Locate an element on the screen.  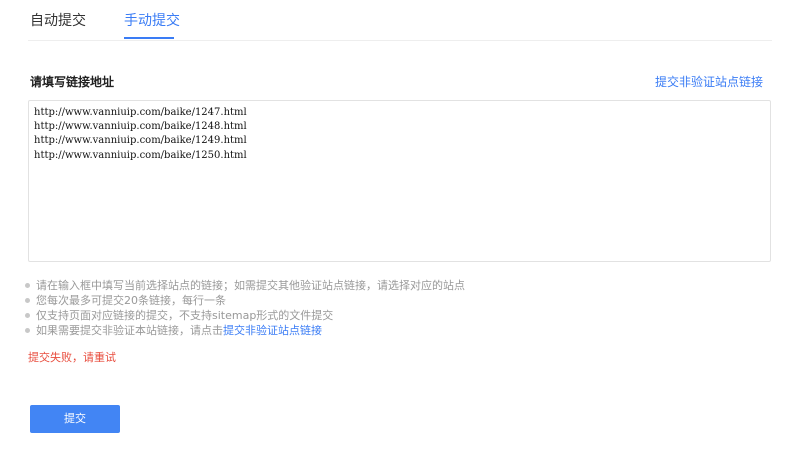
tip-item: 请在输入框中填写当前选择站点的链接；如需提交其他验证站点链接，请选择对应的站点 is located at coordinates (244, 285).